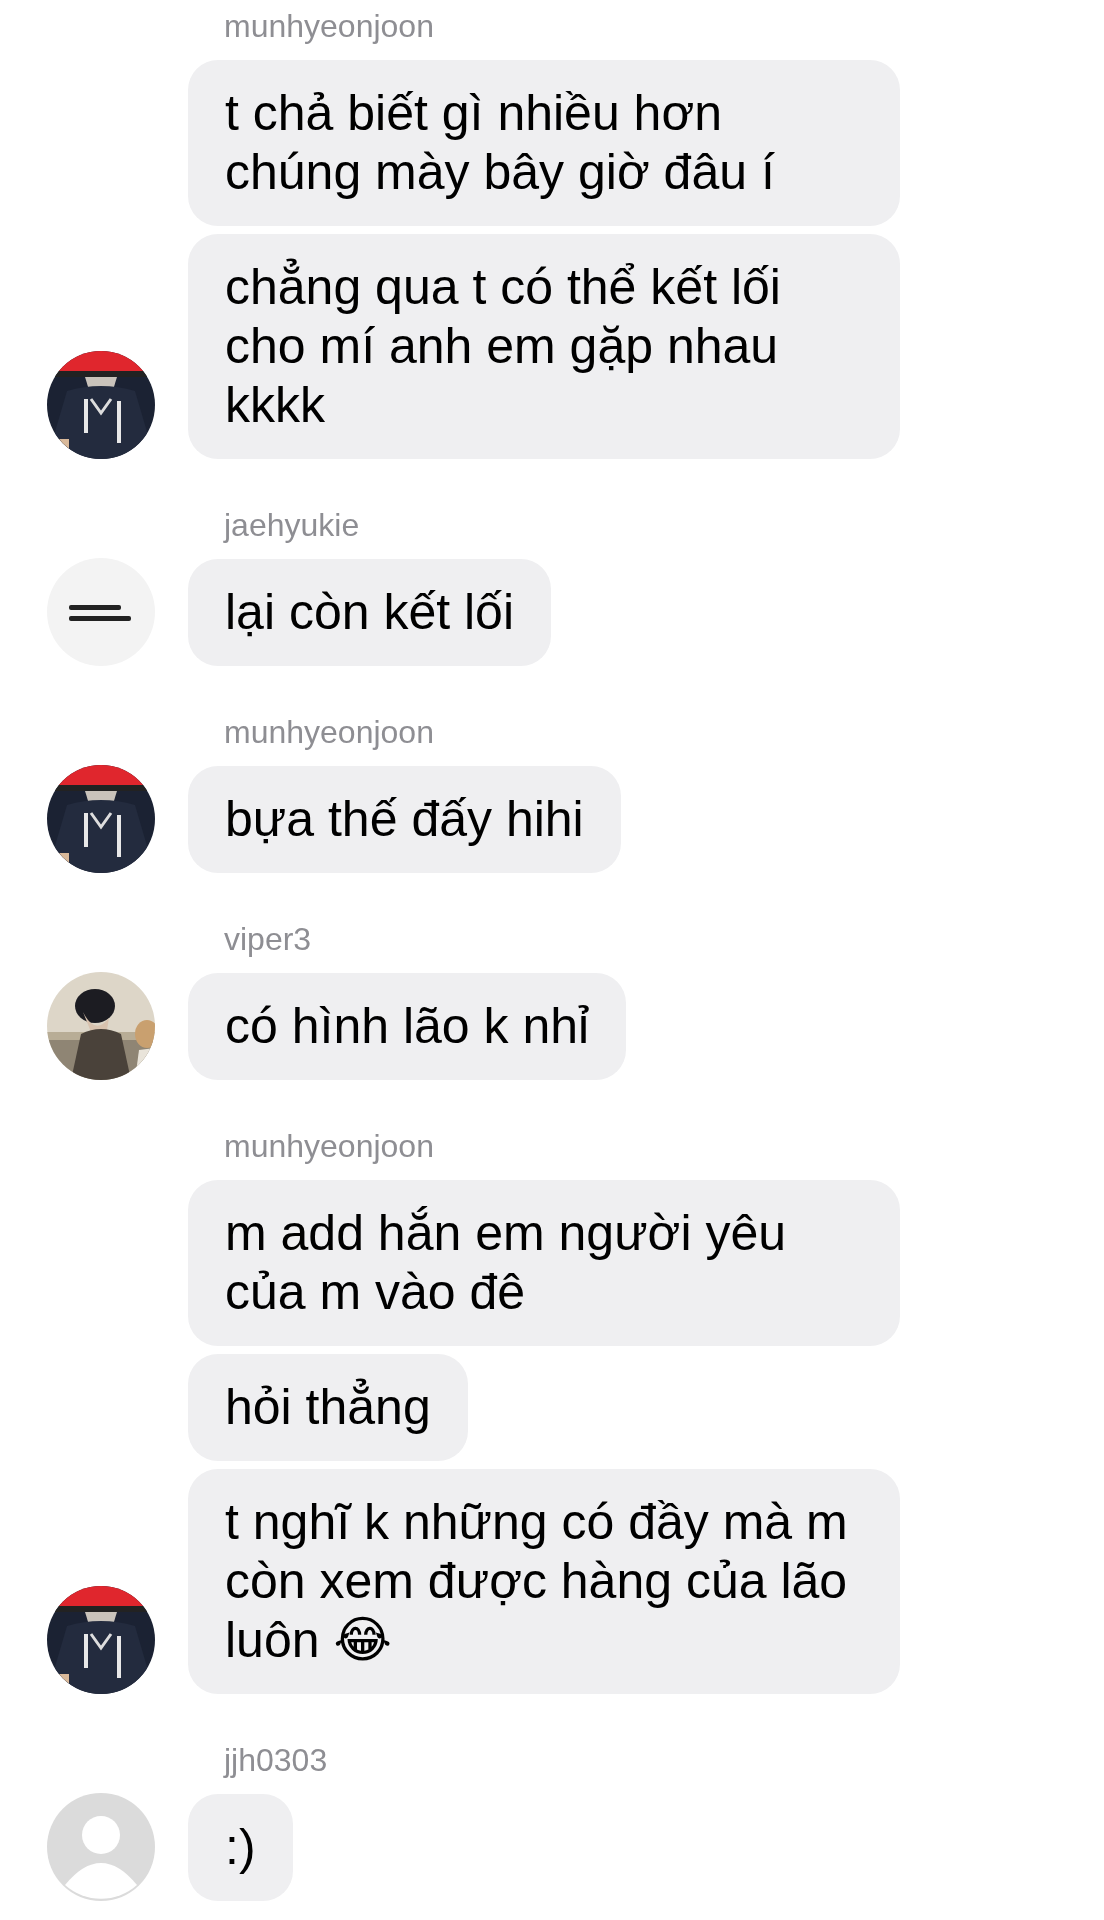  I want to click on message-bubble: lại còn kết lối, so click(370, 612).